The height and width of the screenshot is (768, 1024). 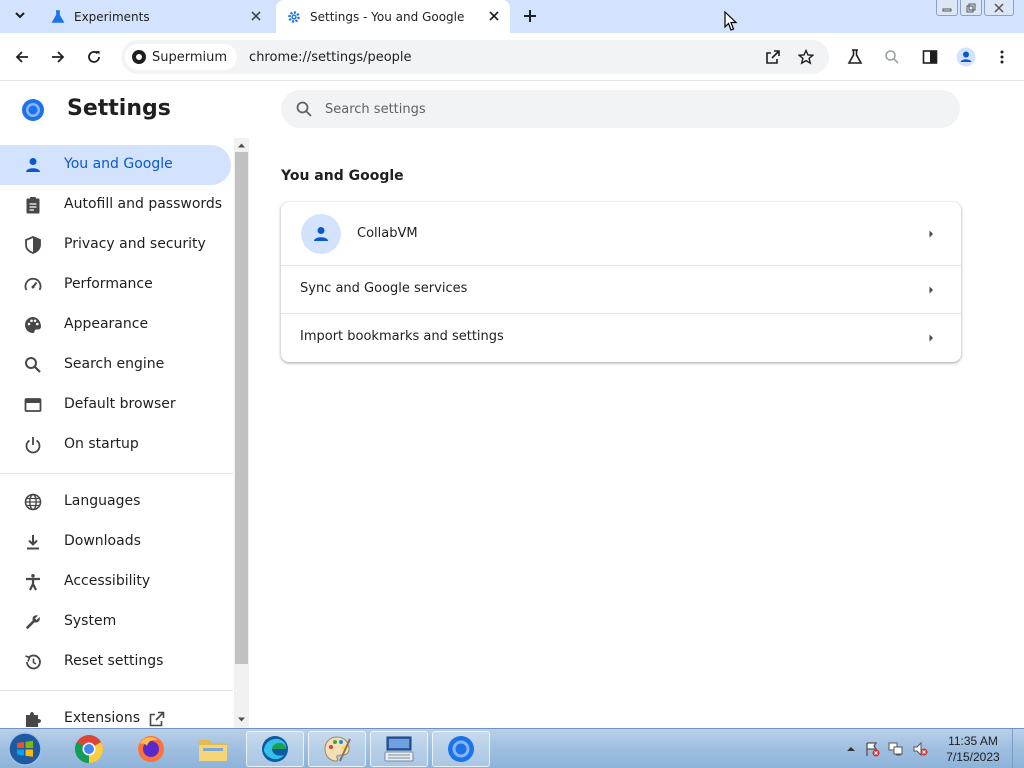 I want to click on taskbar-paint, so click(x=337, y=749).